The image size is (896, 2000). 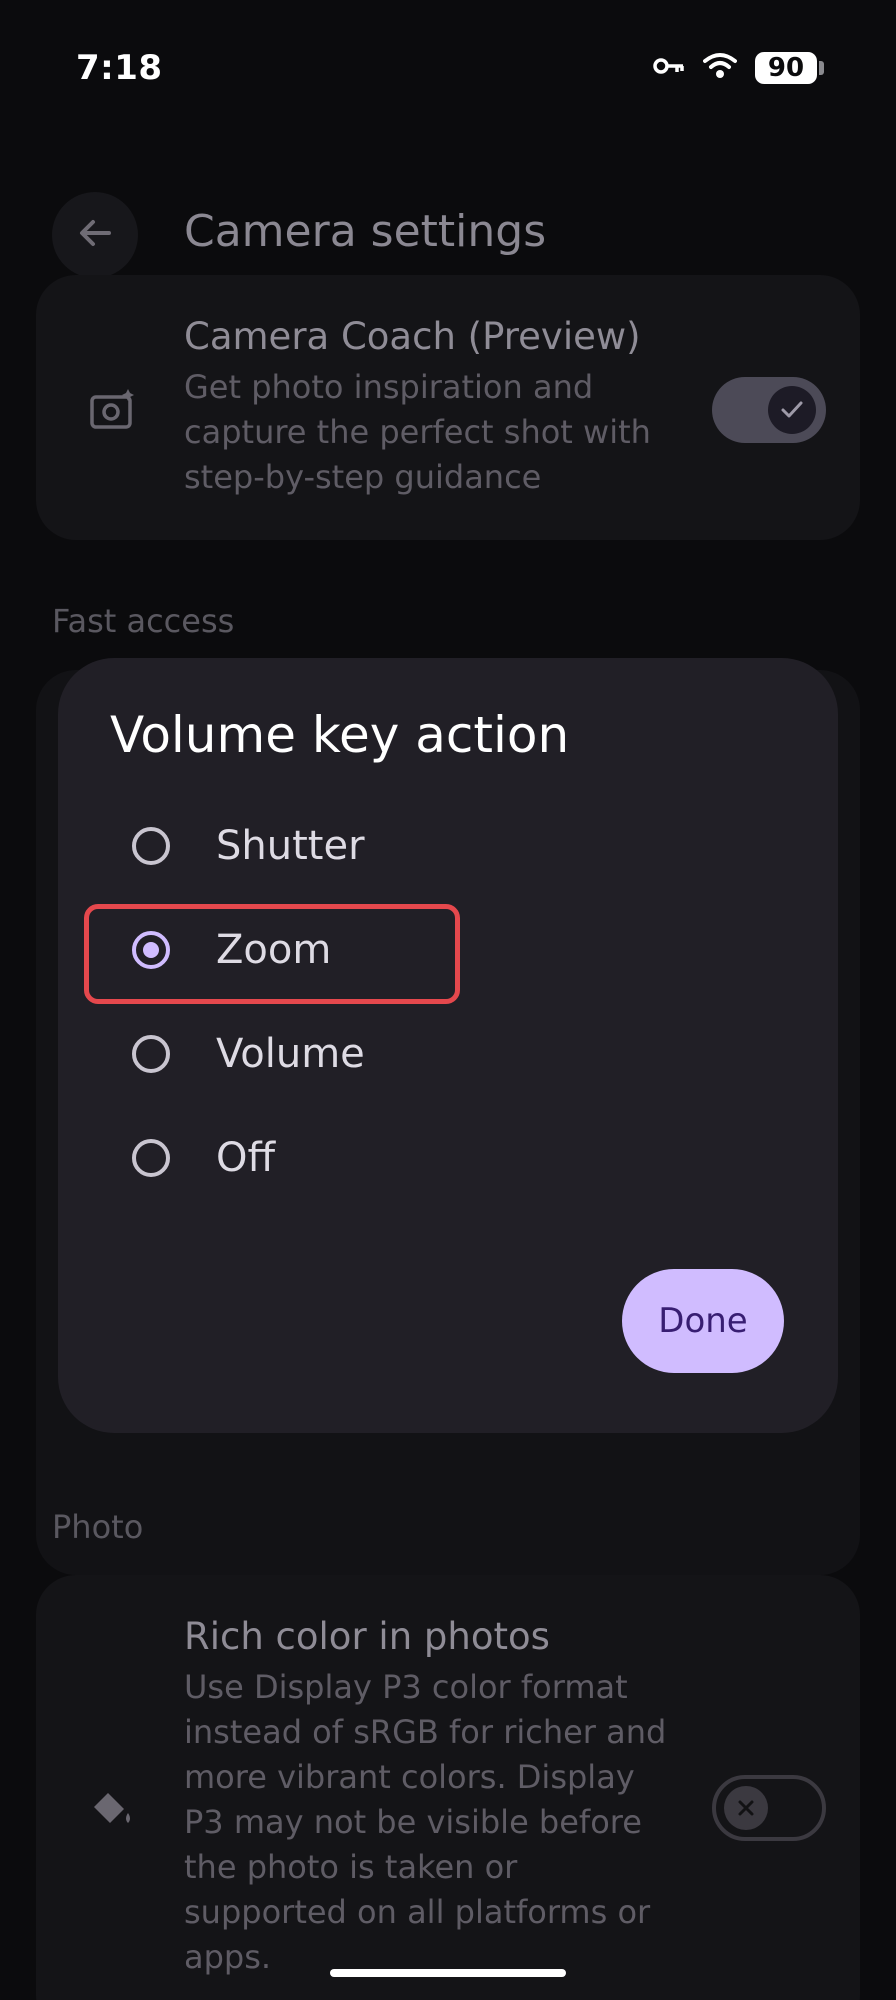 What do you see at coordinates (786, 68) in the screenshot?
I see `battery-level: 90` at bounding box center [786, 68].